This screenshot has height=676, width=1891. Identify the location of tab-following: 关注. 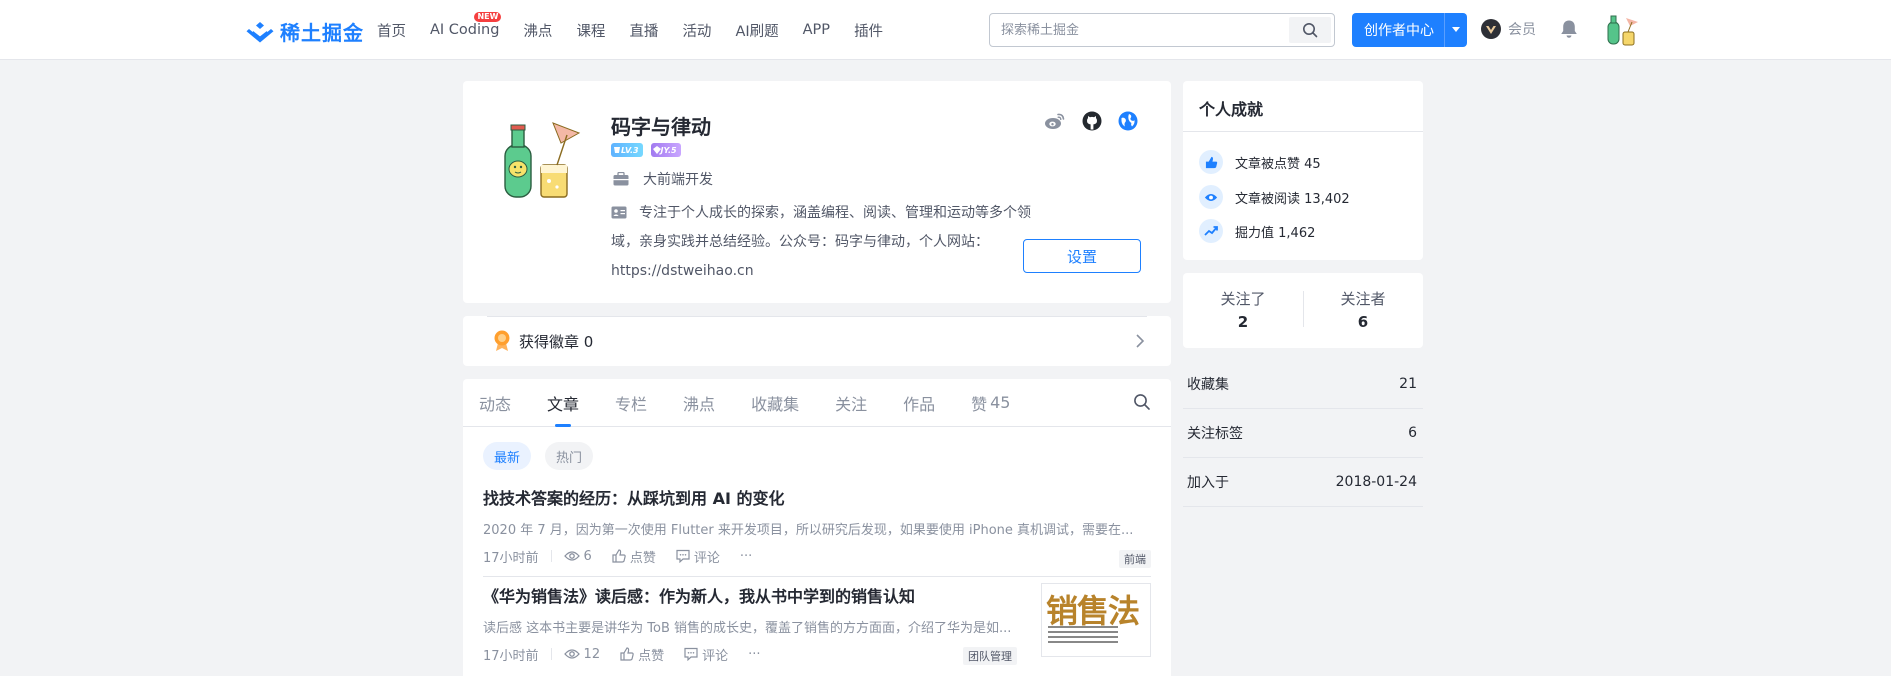
(851, 403).